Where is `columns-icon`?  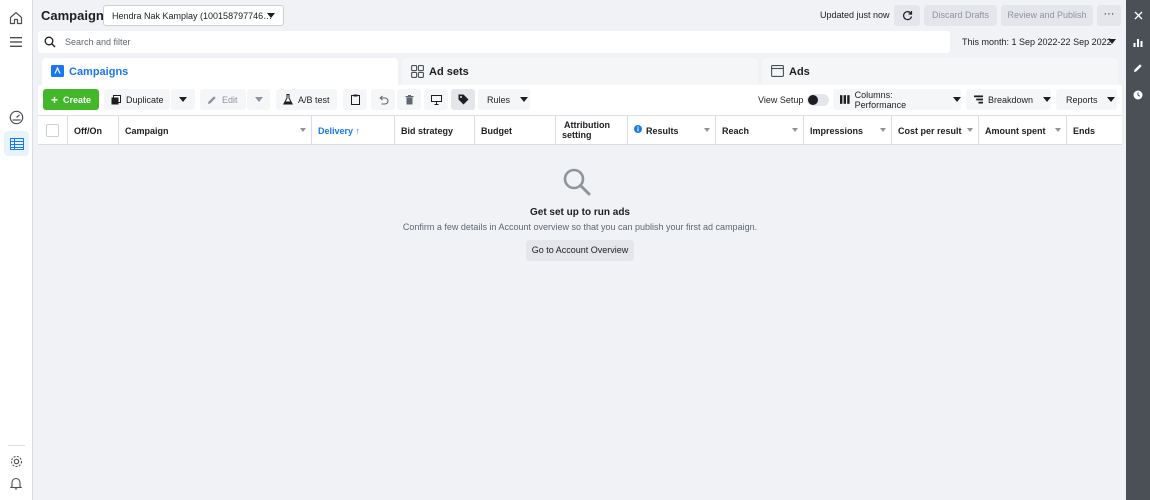 columns-icon is located at coordinates (845, 99).